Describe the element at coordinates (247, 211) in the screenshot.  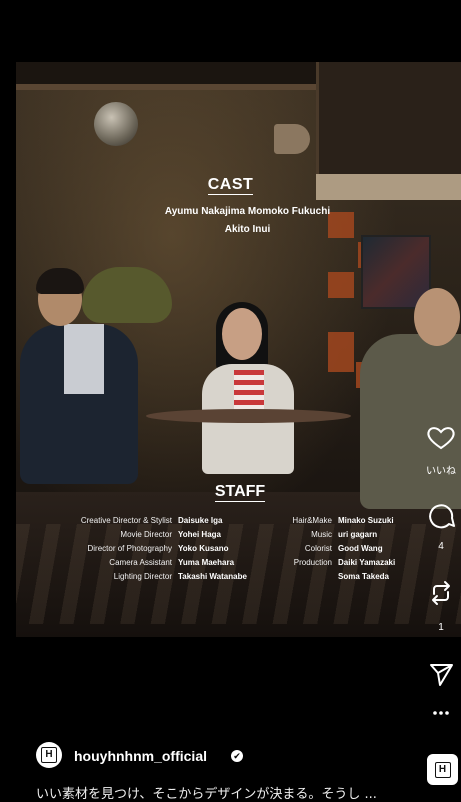
I see `cast-names-line-1: Ayumu Nakajima Momoko Fukuchi` at that location.